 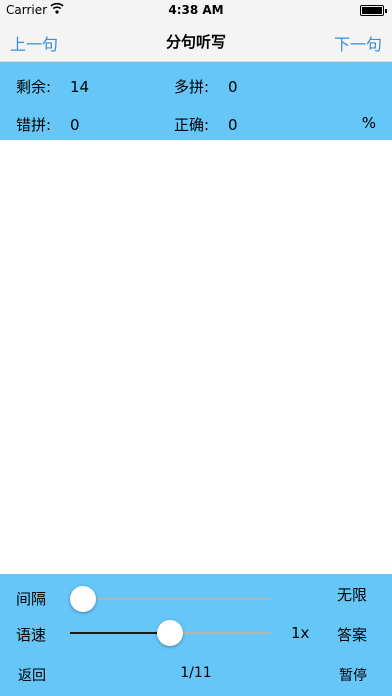 I want to click on speed-slider, so click(x=170, y=633).